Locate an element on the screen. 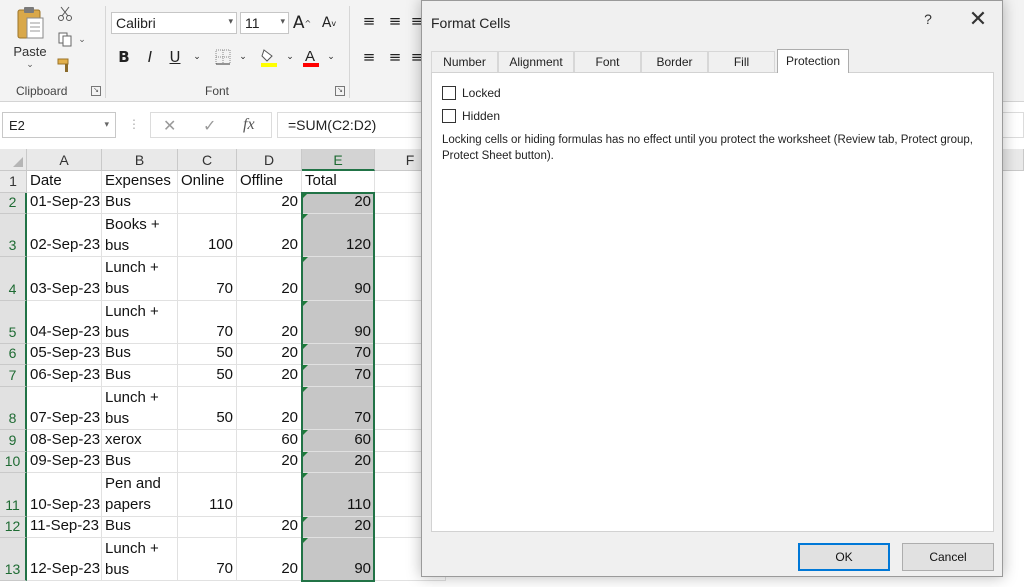 The width and height of the screenshot is (1024, 587). row-header-4: 4 is located at coordinates (13, 279).